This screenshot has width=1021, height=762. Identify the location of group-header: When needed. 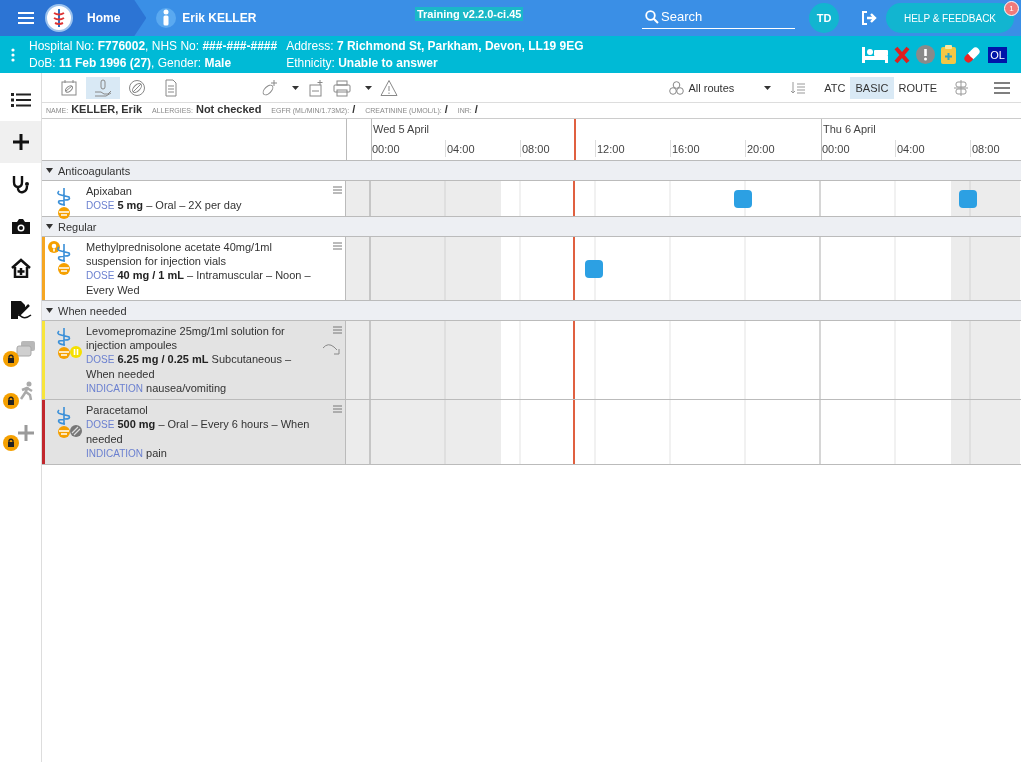
(84, 310).